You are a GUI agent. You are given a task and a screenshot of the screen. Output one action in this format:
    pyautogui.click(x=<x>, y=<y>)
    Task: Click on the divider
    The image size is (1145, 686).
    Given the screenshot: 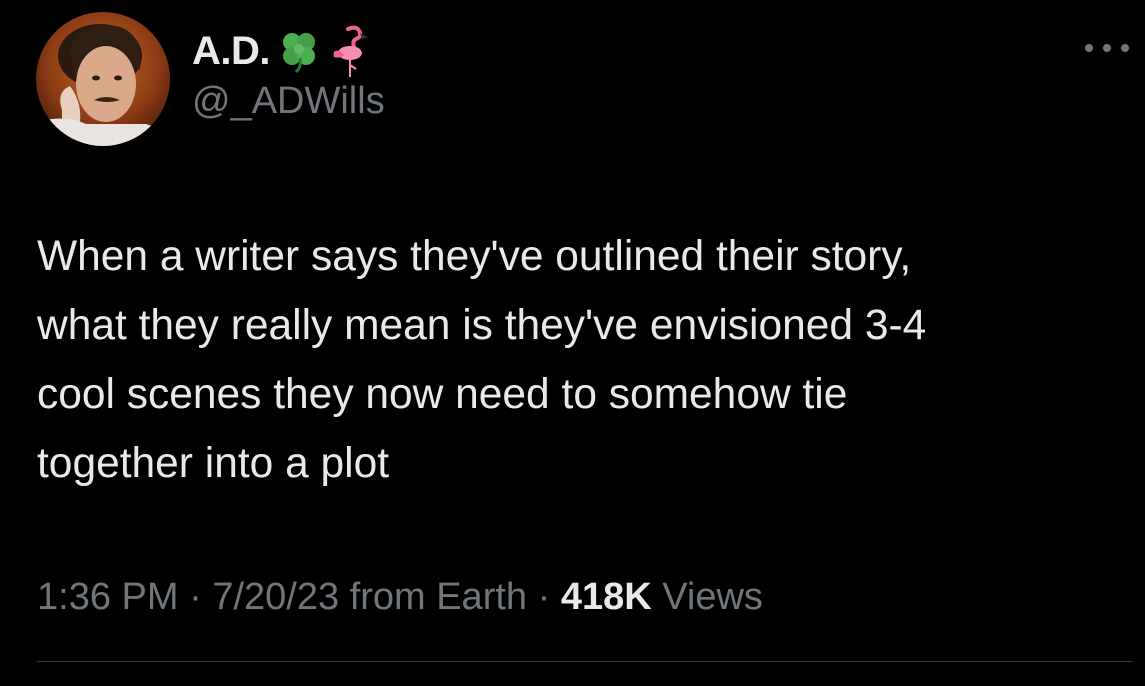 What is the action you would take?
    pyautogui.click(x=585, y=661)
    